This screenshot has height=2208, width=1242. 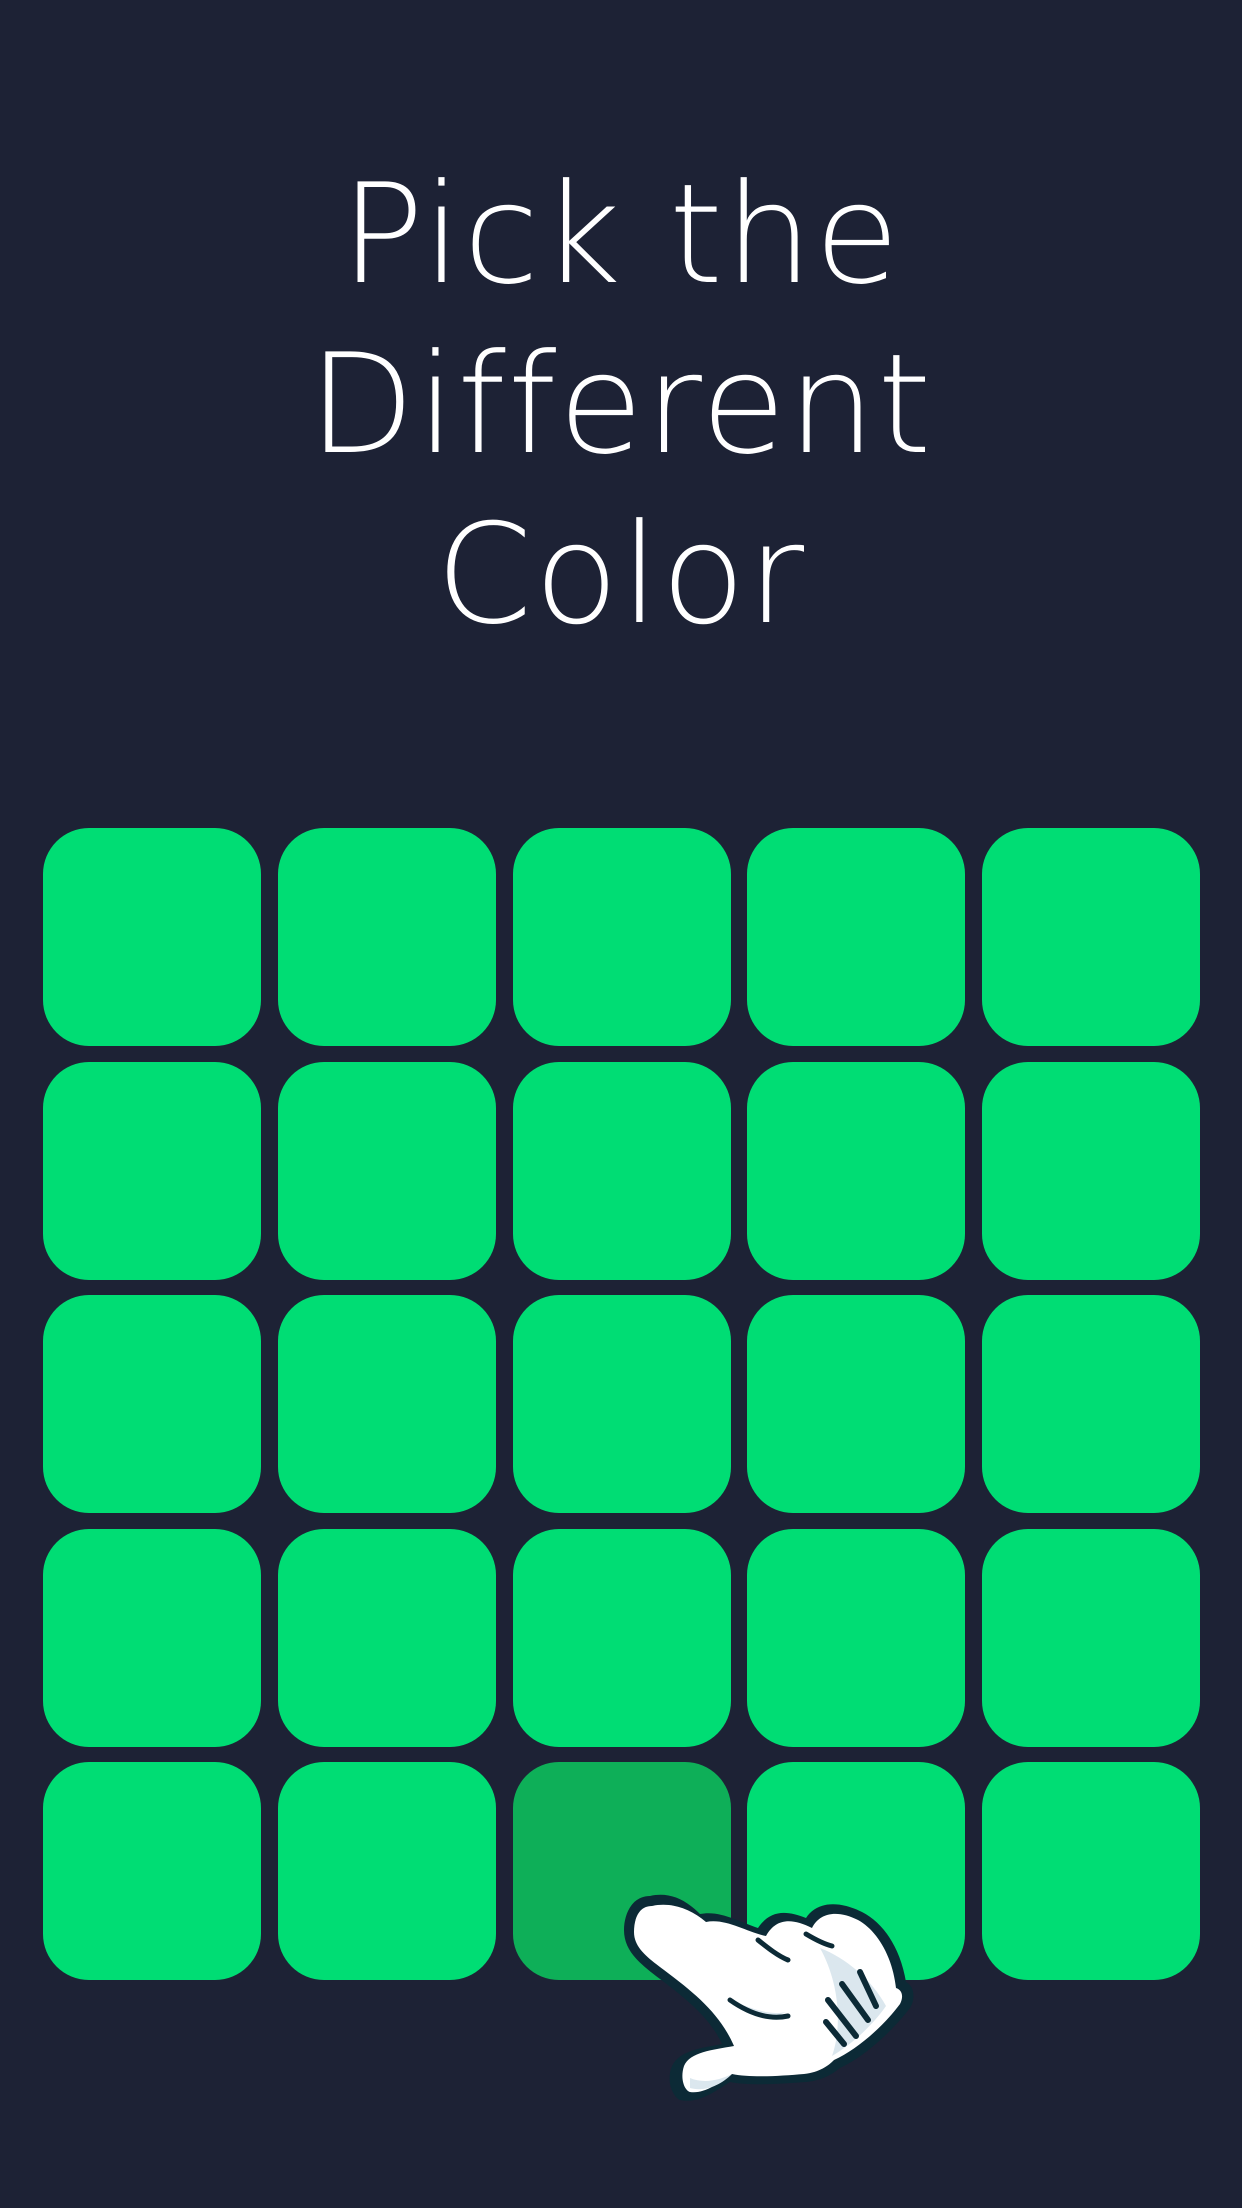 What do you see at coordinates (621, 234) in the screenshot?
I see `title-line-1: Pick the` at bounding box center [621, 234].